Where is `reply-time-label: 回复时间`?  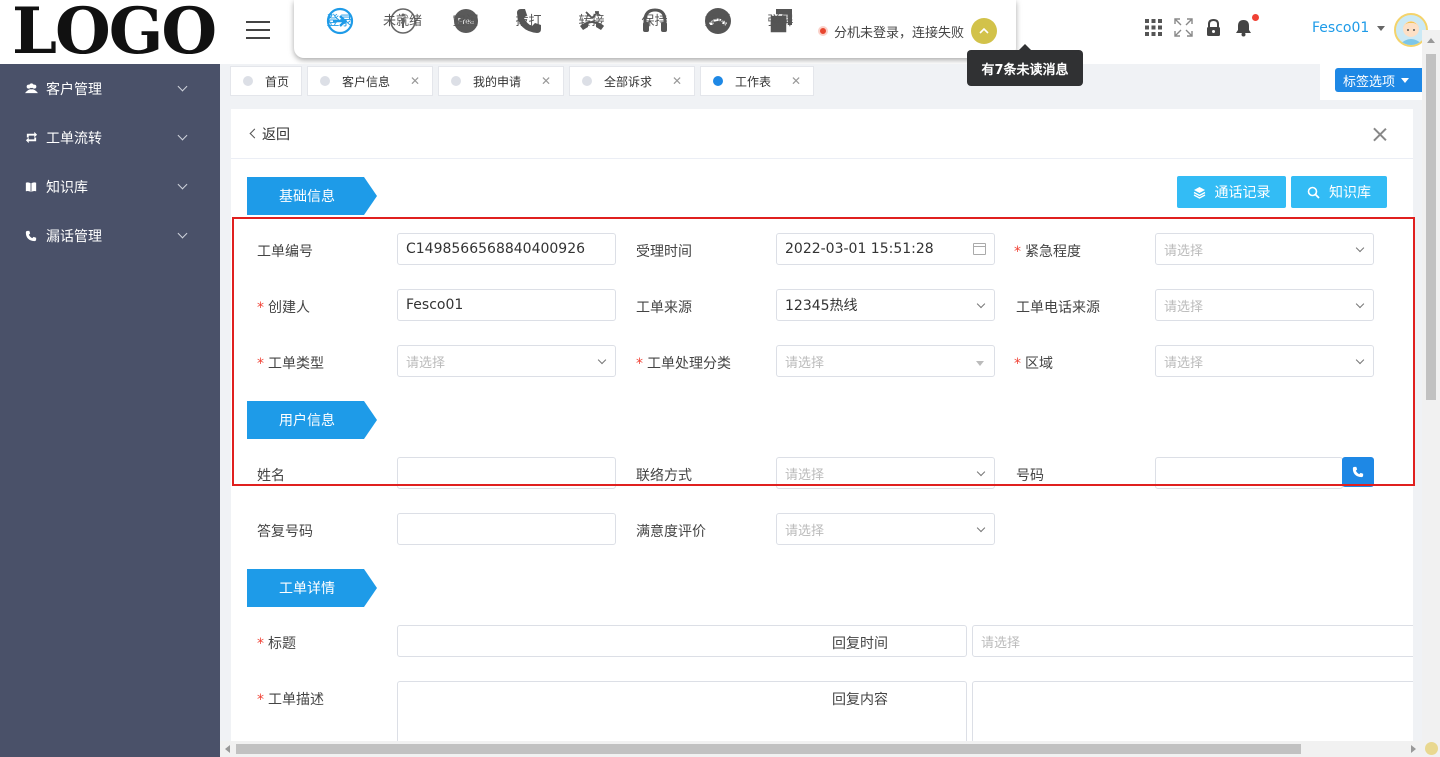 reply-time-label: 回复时间 is located at coordinates (860, 644).